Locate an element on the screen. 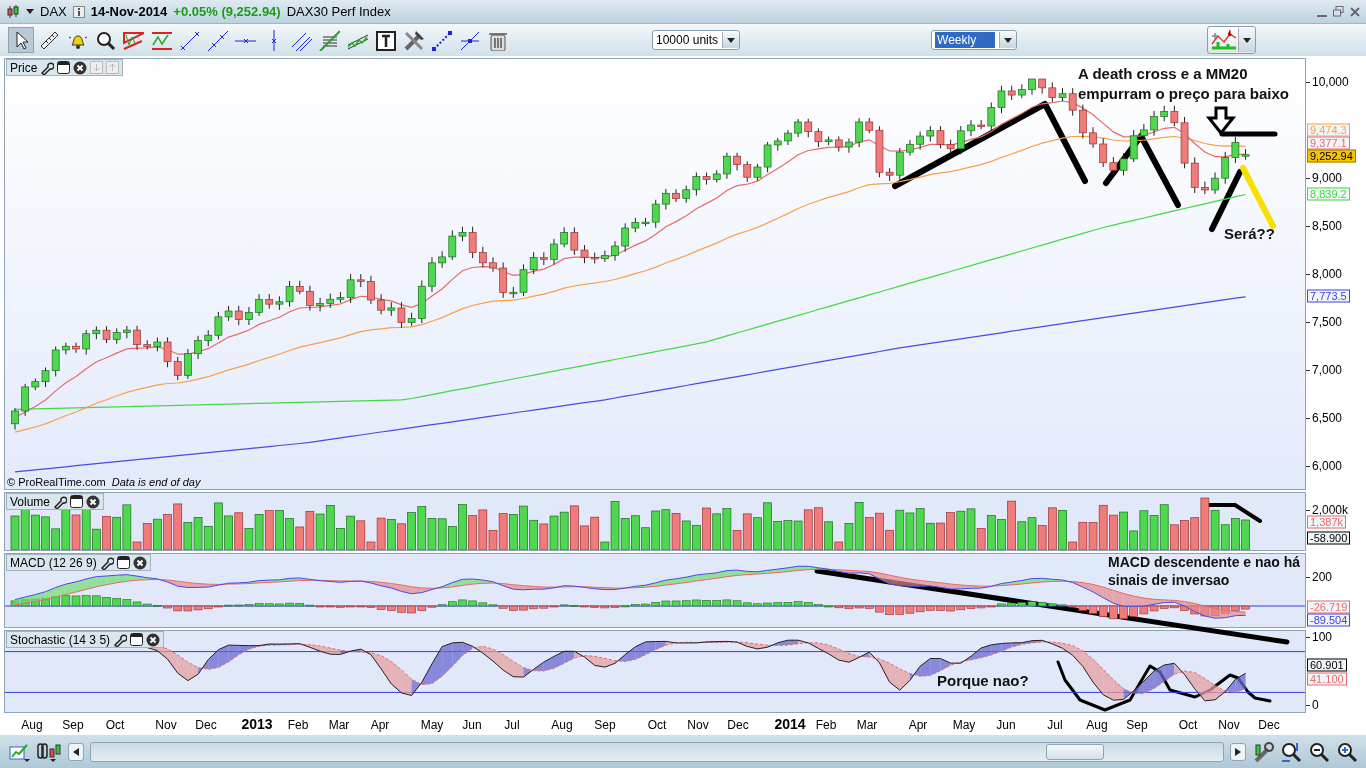  axis-label: 6,000 is located at coordinates (1324, 466).